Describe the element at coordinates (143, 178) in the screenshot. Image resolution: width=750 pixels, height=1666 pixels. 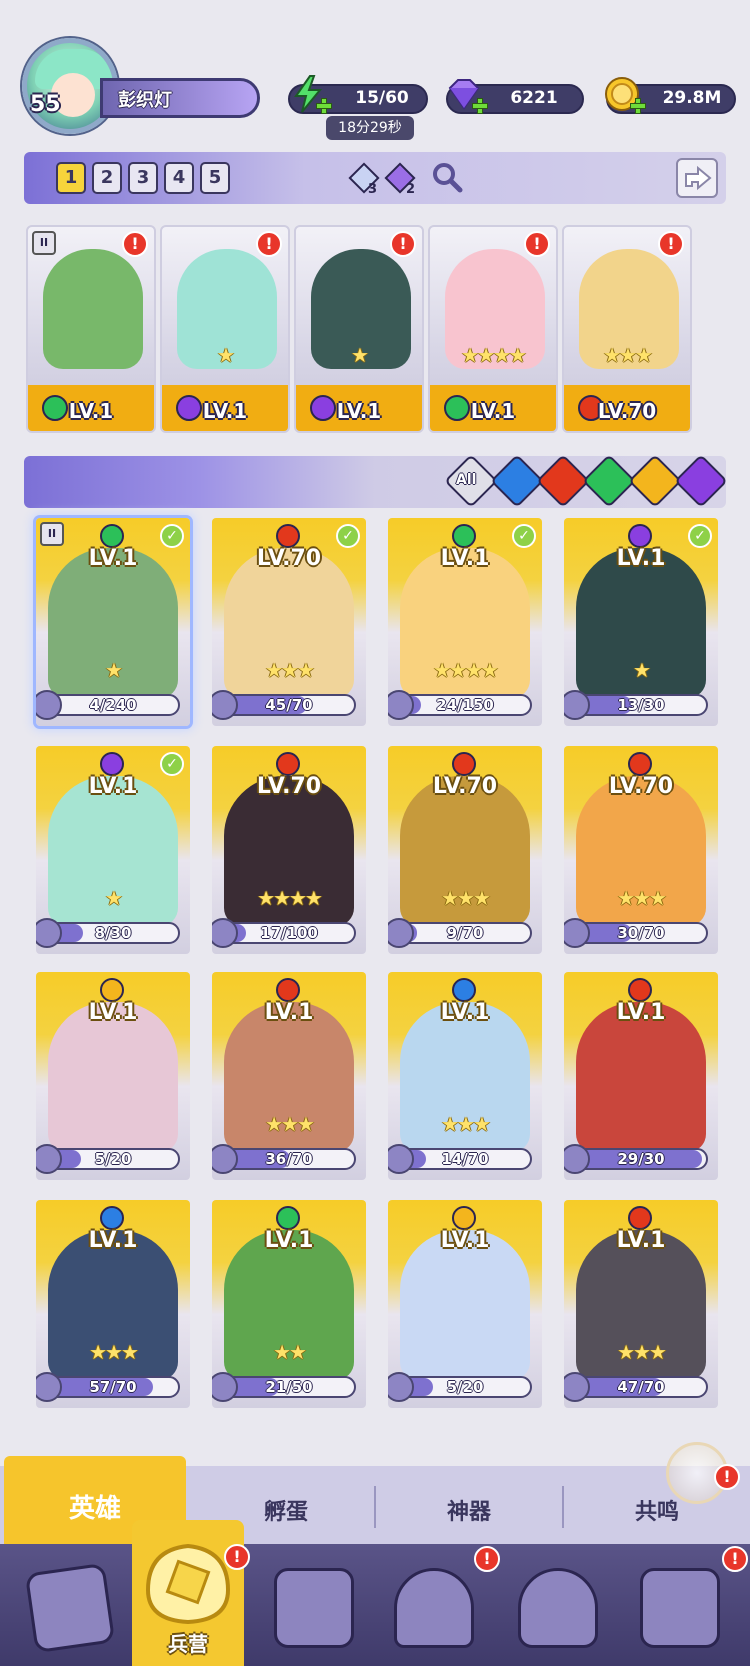
I see `team-tab-3: 3` at that location.